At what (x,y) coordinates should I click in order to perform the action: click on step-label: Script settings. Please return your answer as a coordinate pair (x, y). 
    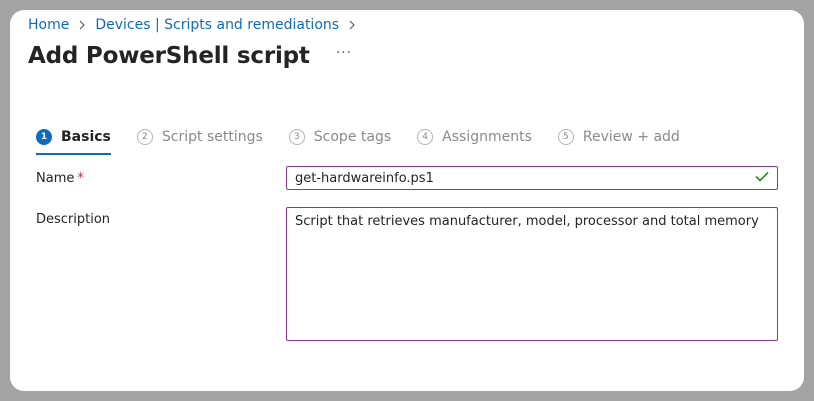
    Looking at the image, I should click on (212, 137).